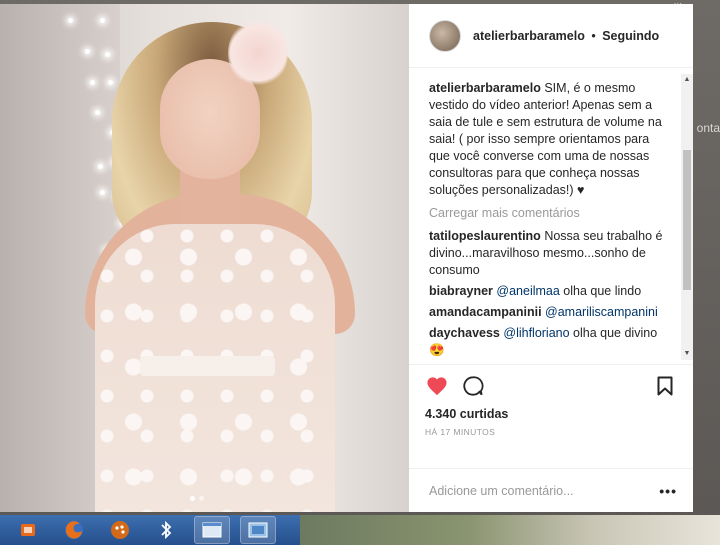 The height and width of the screenshot is (545, 720). Describe the element at coordinates (708, 128) in the screenshot. I see `background-side-text: onta` at that location.